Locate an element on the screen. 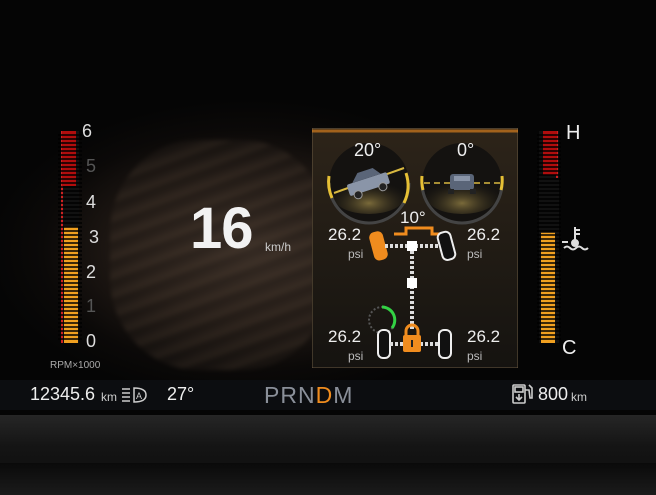  gear-r: R is located at coordinates (289, 395).